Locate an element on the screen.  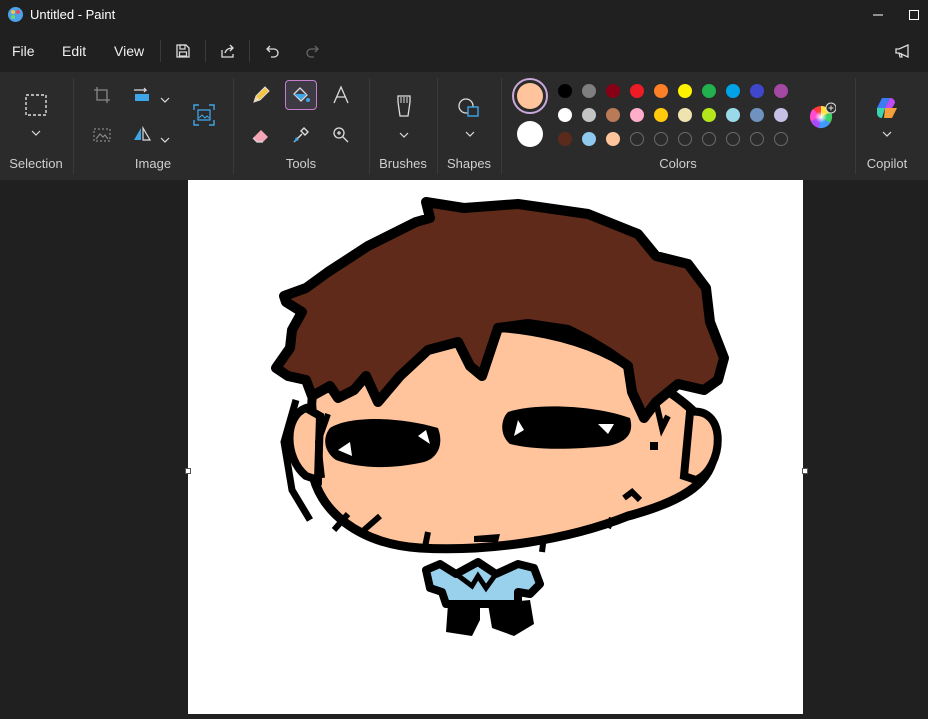
title-bar is located at coordinates (464, 15).